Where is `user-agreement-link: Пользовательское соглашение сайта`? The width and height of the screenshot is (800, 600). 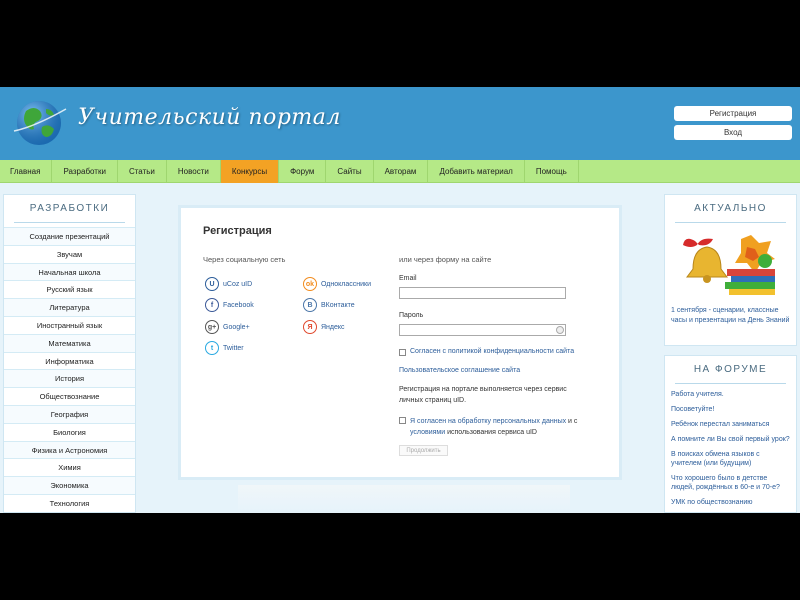 user-agreement-link: Пользовательское соглашение сайта is located at coordinates (459, 370).